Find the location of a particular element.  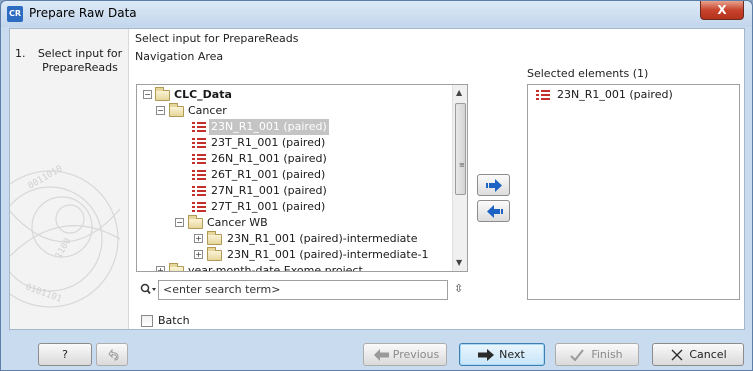

tree-item-label: 23T_R1_001 (paired) is located at coordinates (268, 142).